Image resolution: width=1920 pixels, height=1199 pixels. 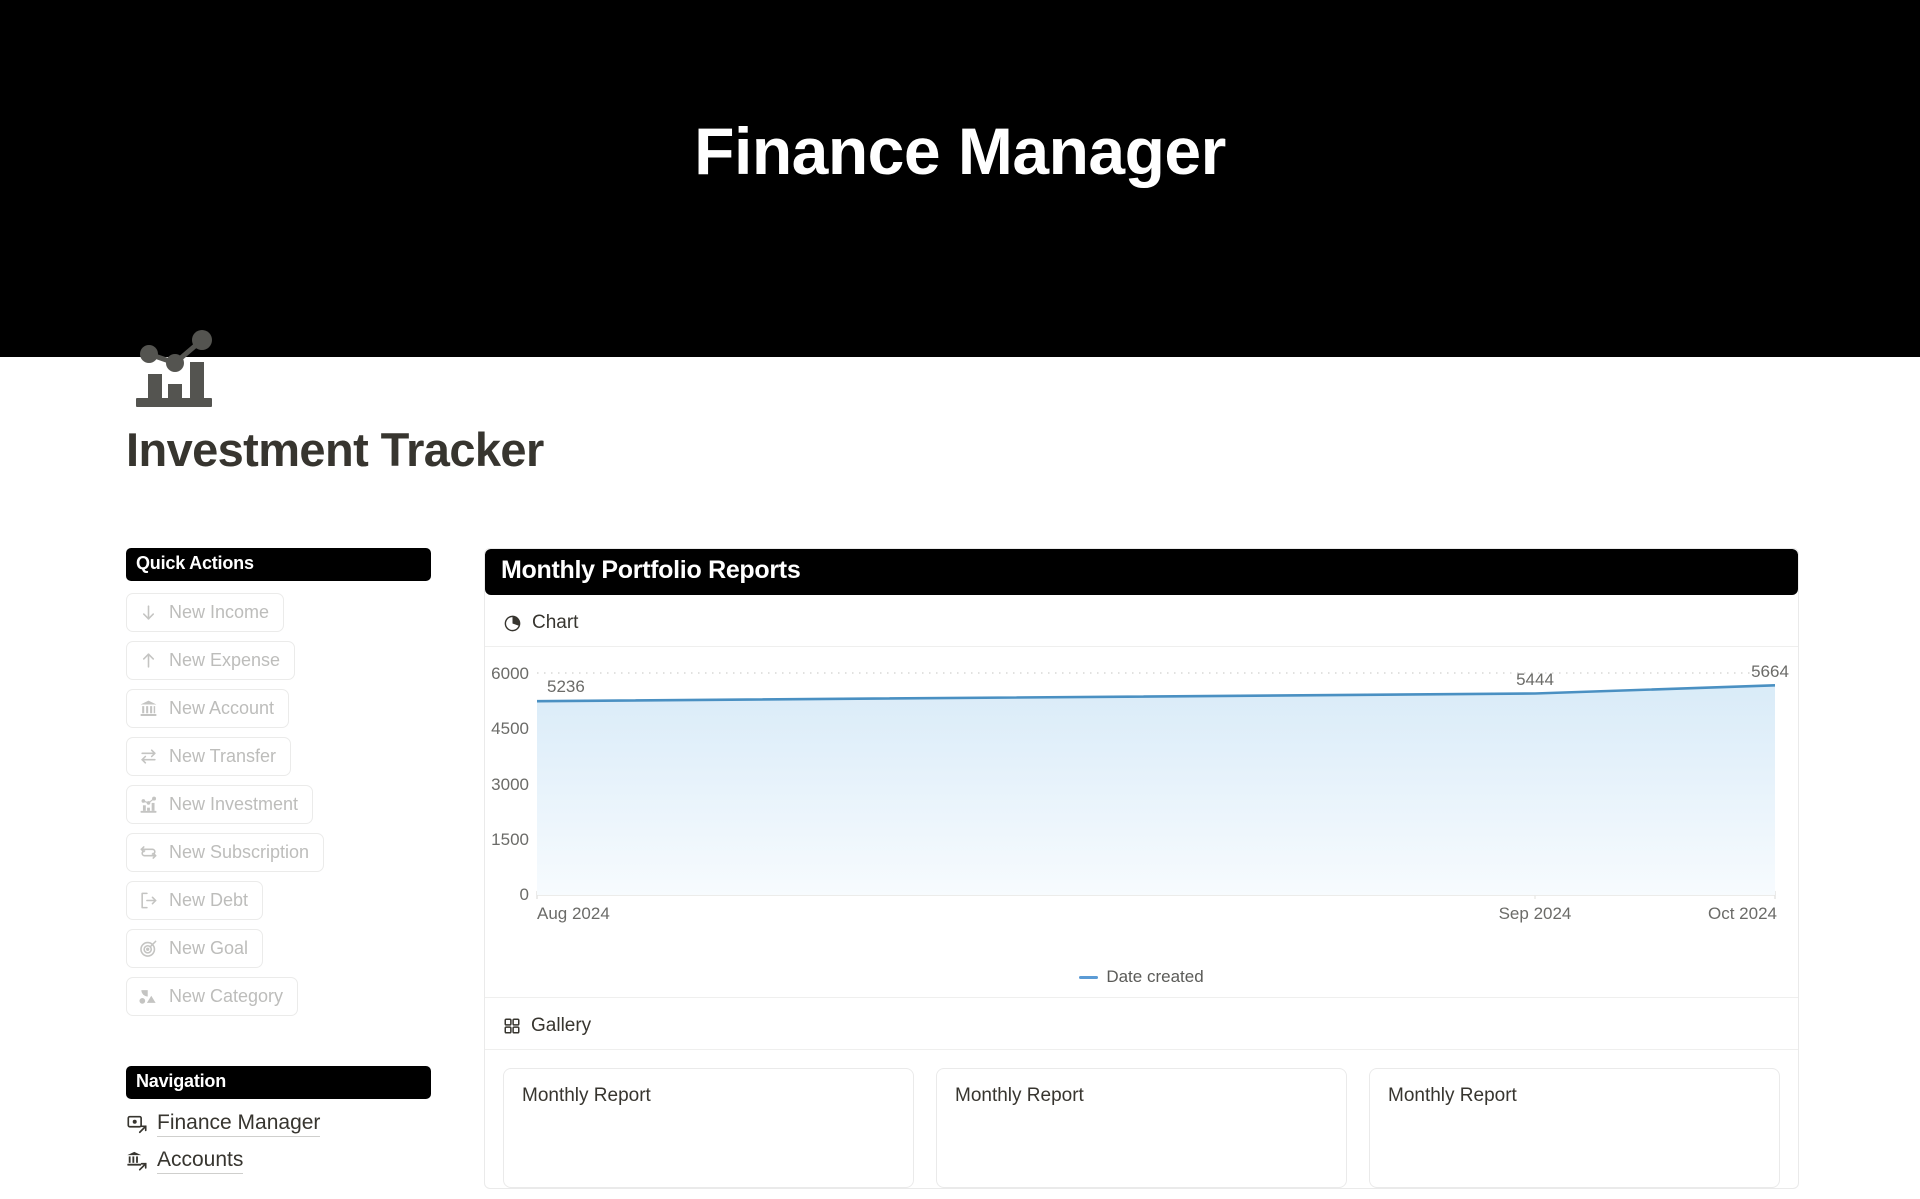 What do you see at coordinates (524, 894) in the screenshot?
I see `svg-text: 0` at bounding box center [524, 894].